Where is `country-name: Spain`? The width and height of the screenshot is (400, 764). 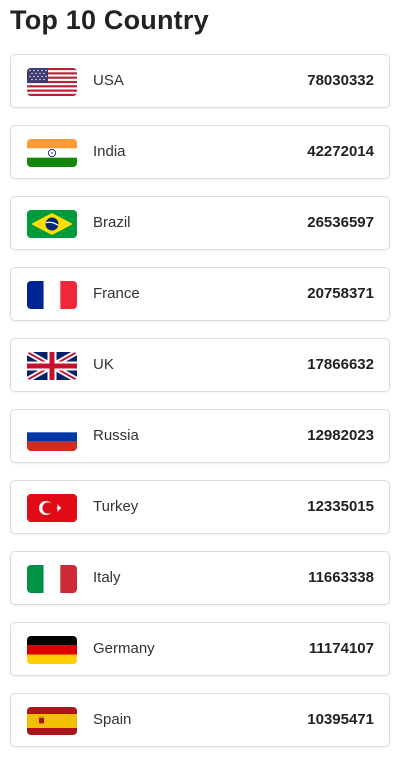
country-name: Spain is located at coordinates (112, 719).